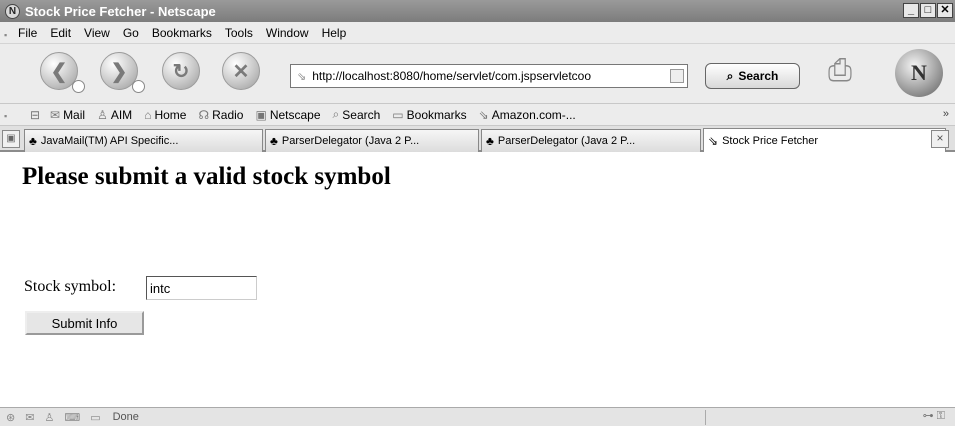  I want to click on forward-arrow-icon: ❯, so click(119, 71).